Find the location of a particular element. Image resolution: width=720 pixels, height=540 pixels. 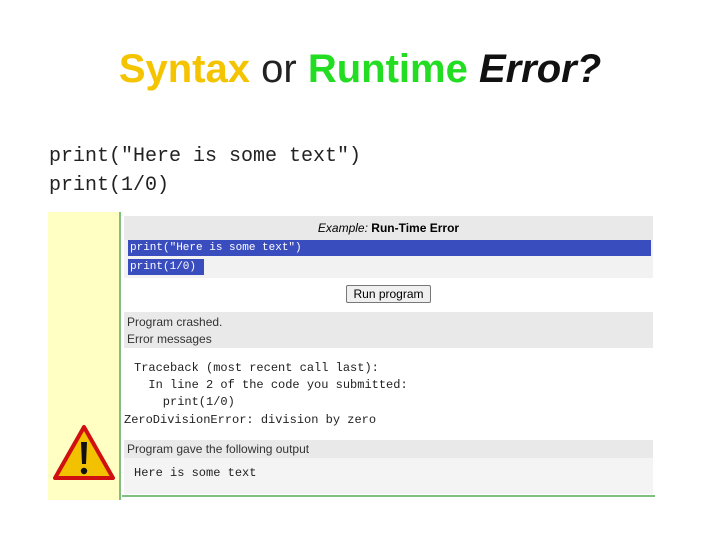

slide-title: Syntax or Runtime Error? is located at coordinates (360, 69).